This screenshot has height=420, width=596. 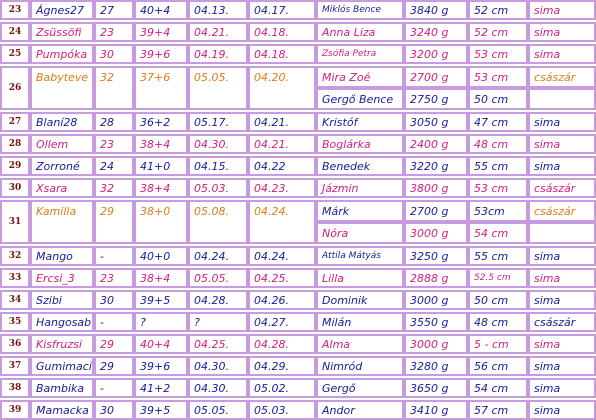 What do you see at coordinates (161, 300) in the screenshot?
I see `gestational-week: 39+5` at bounding box center [161, 300].